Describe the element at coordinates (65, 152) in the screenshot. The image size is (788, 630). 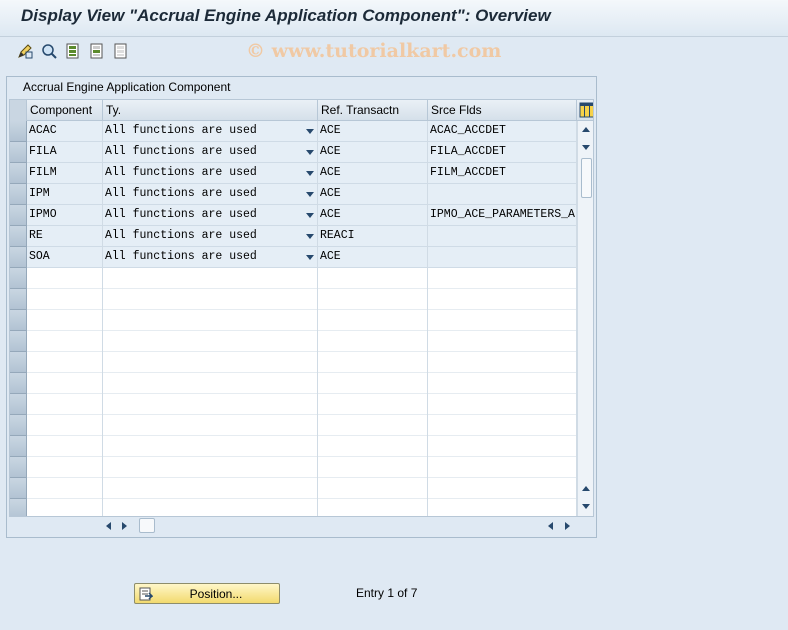
I see `cell-component: FILA` at that location.